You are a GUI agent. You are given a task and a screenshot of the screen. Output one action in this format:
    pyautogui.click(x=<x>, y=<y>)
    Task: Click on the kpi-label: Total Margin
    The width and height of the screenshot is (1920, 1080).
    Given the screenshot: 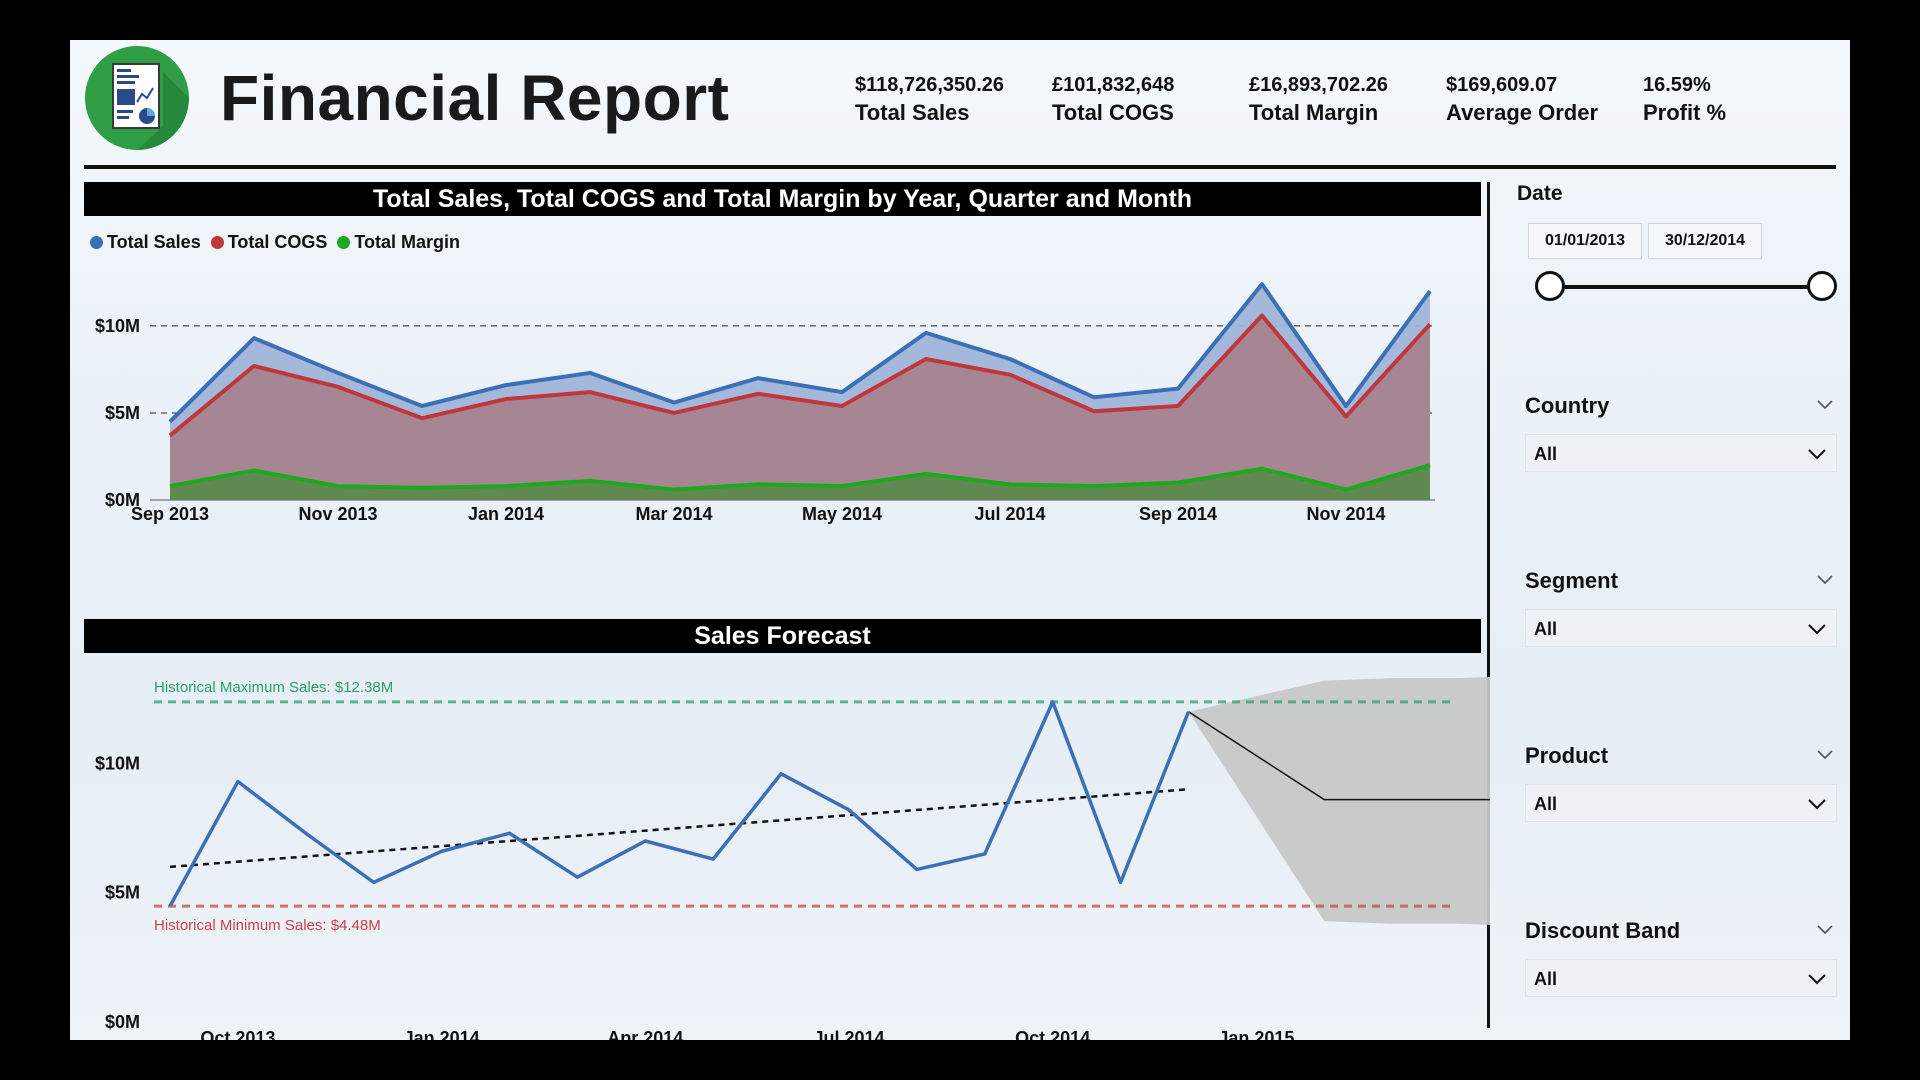 What is the action you would take?
    pyautogui.click(x=1314, y=112)
    